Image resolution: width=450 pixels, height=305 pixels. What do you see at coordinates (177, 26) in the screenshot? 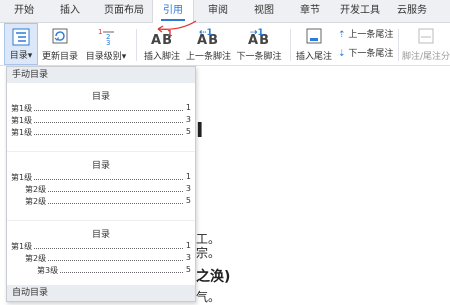
I see `annotation-arrow-icon` at bounding box center [177, 26].